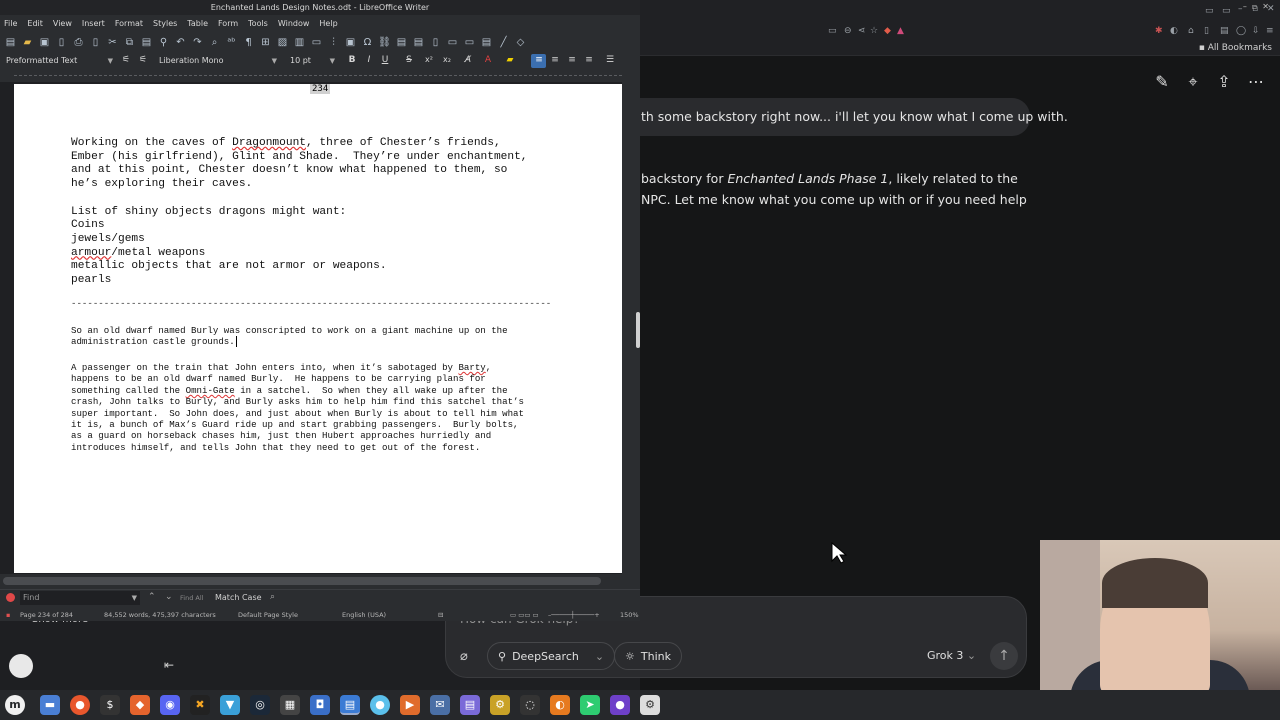 This screenshot has width=1280, height=720. I want to click on menu-tools: Tools, so click(258, 23).